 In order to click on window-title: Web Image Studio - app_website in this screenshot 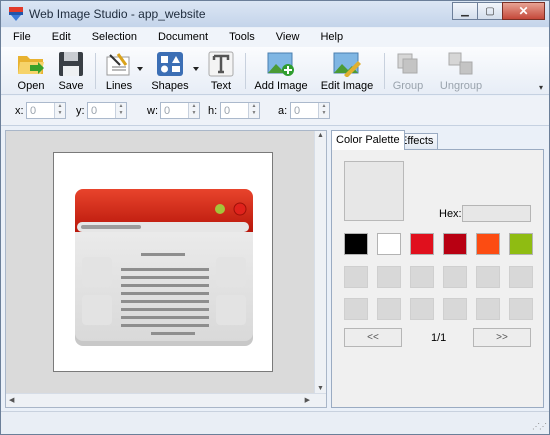, I will do `click(117, 14)`.